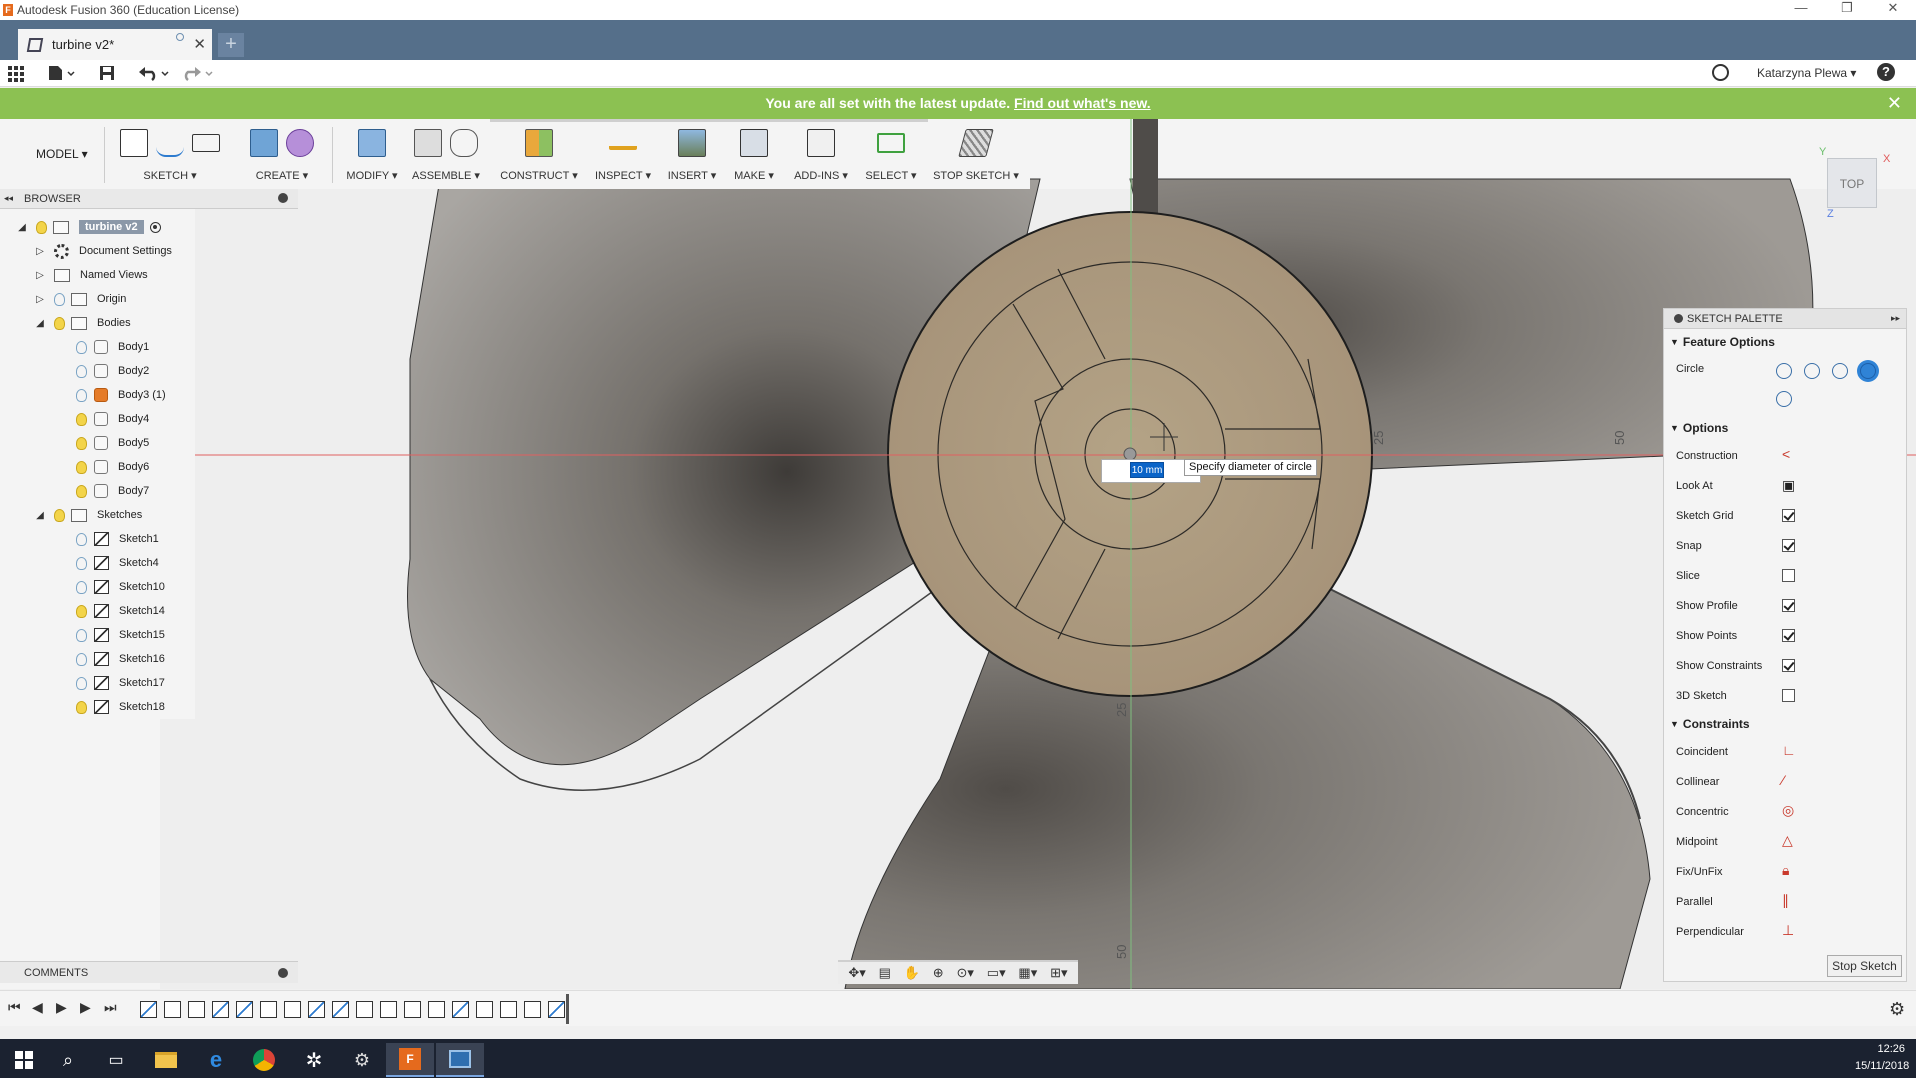 This screenshot has height=1078, width=1916. What do you see at coordinates (1785, 752) in the screenshot?
I see `constraint-coincident: Coincident ∟` at bounding box center [1785, 752].